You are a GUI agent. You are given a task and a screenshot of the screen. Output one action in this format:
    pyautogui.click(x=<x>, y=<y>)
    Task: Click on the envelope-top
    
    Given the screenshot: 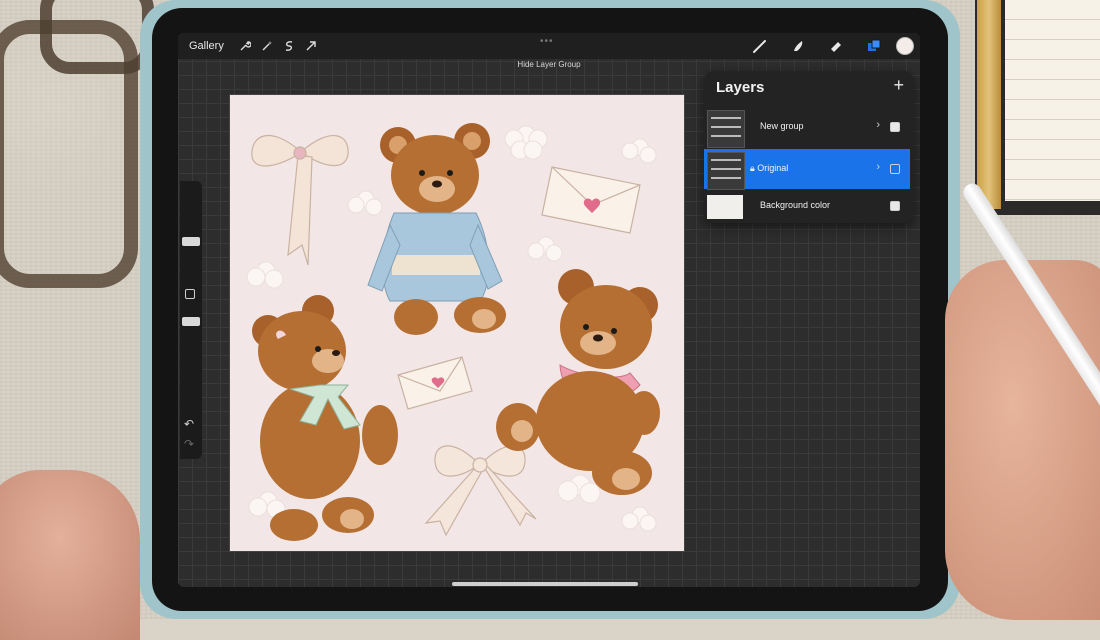 What is the action you would take?
    pyautogui.click(x=591, y=200)
    